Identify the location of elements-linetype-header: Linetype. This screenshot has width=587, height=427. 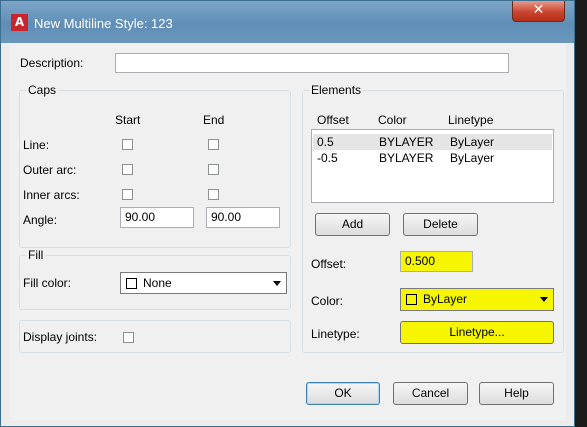
(471, 120).